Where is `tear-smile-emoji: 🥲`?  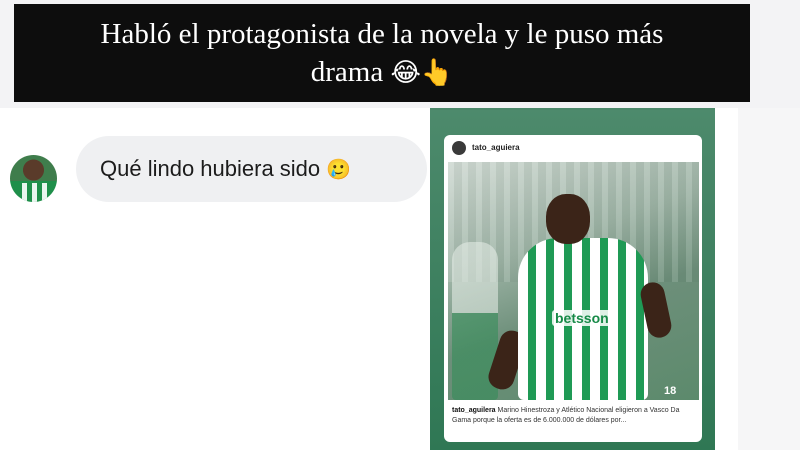
tear-smile-emoji: 🥲 is located at coordinates (339, 169).